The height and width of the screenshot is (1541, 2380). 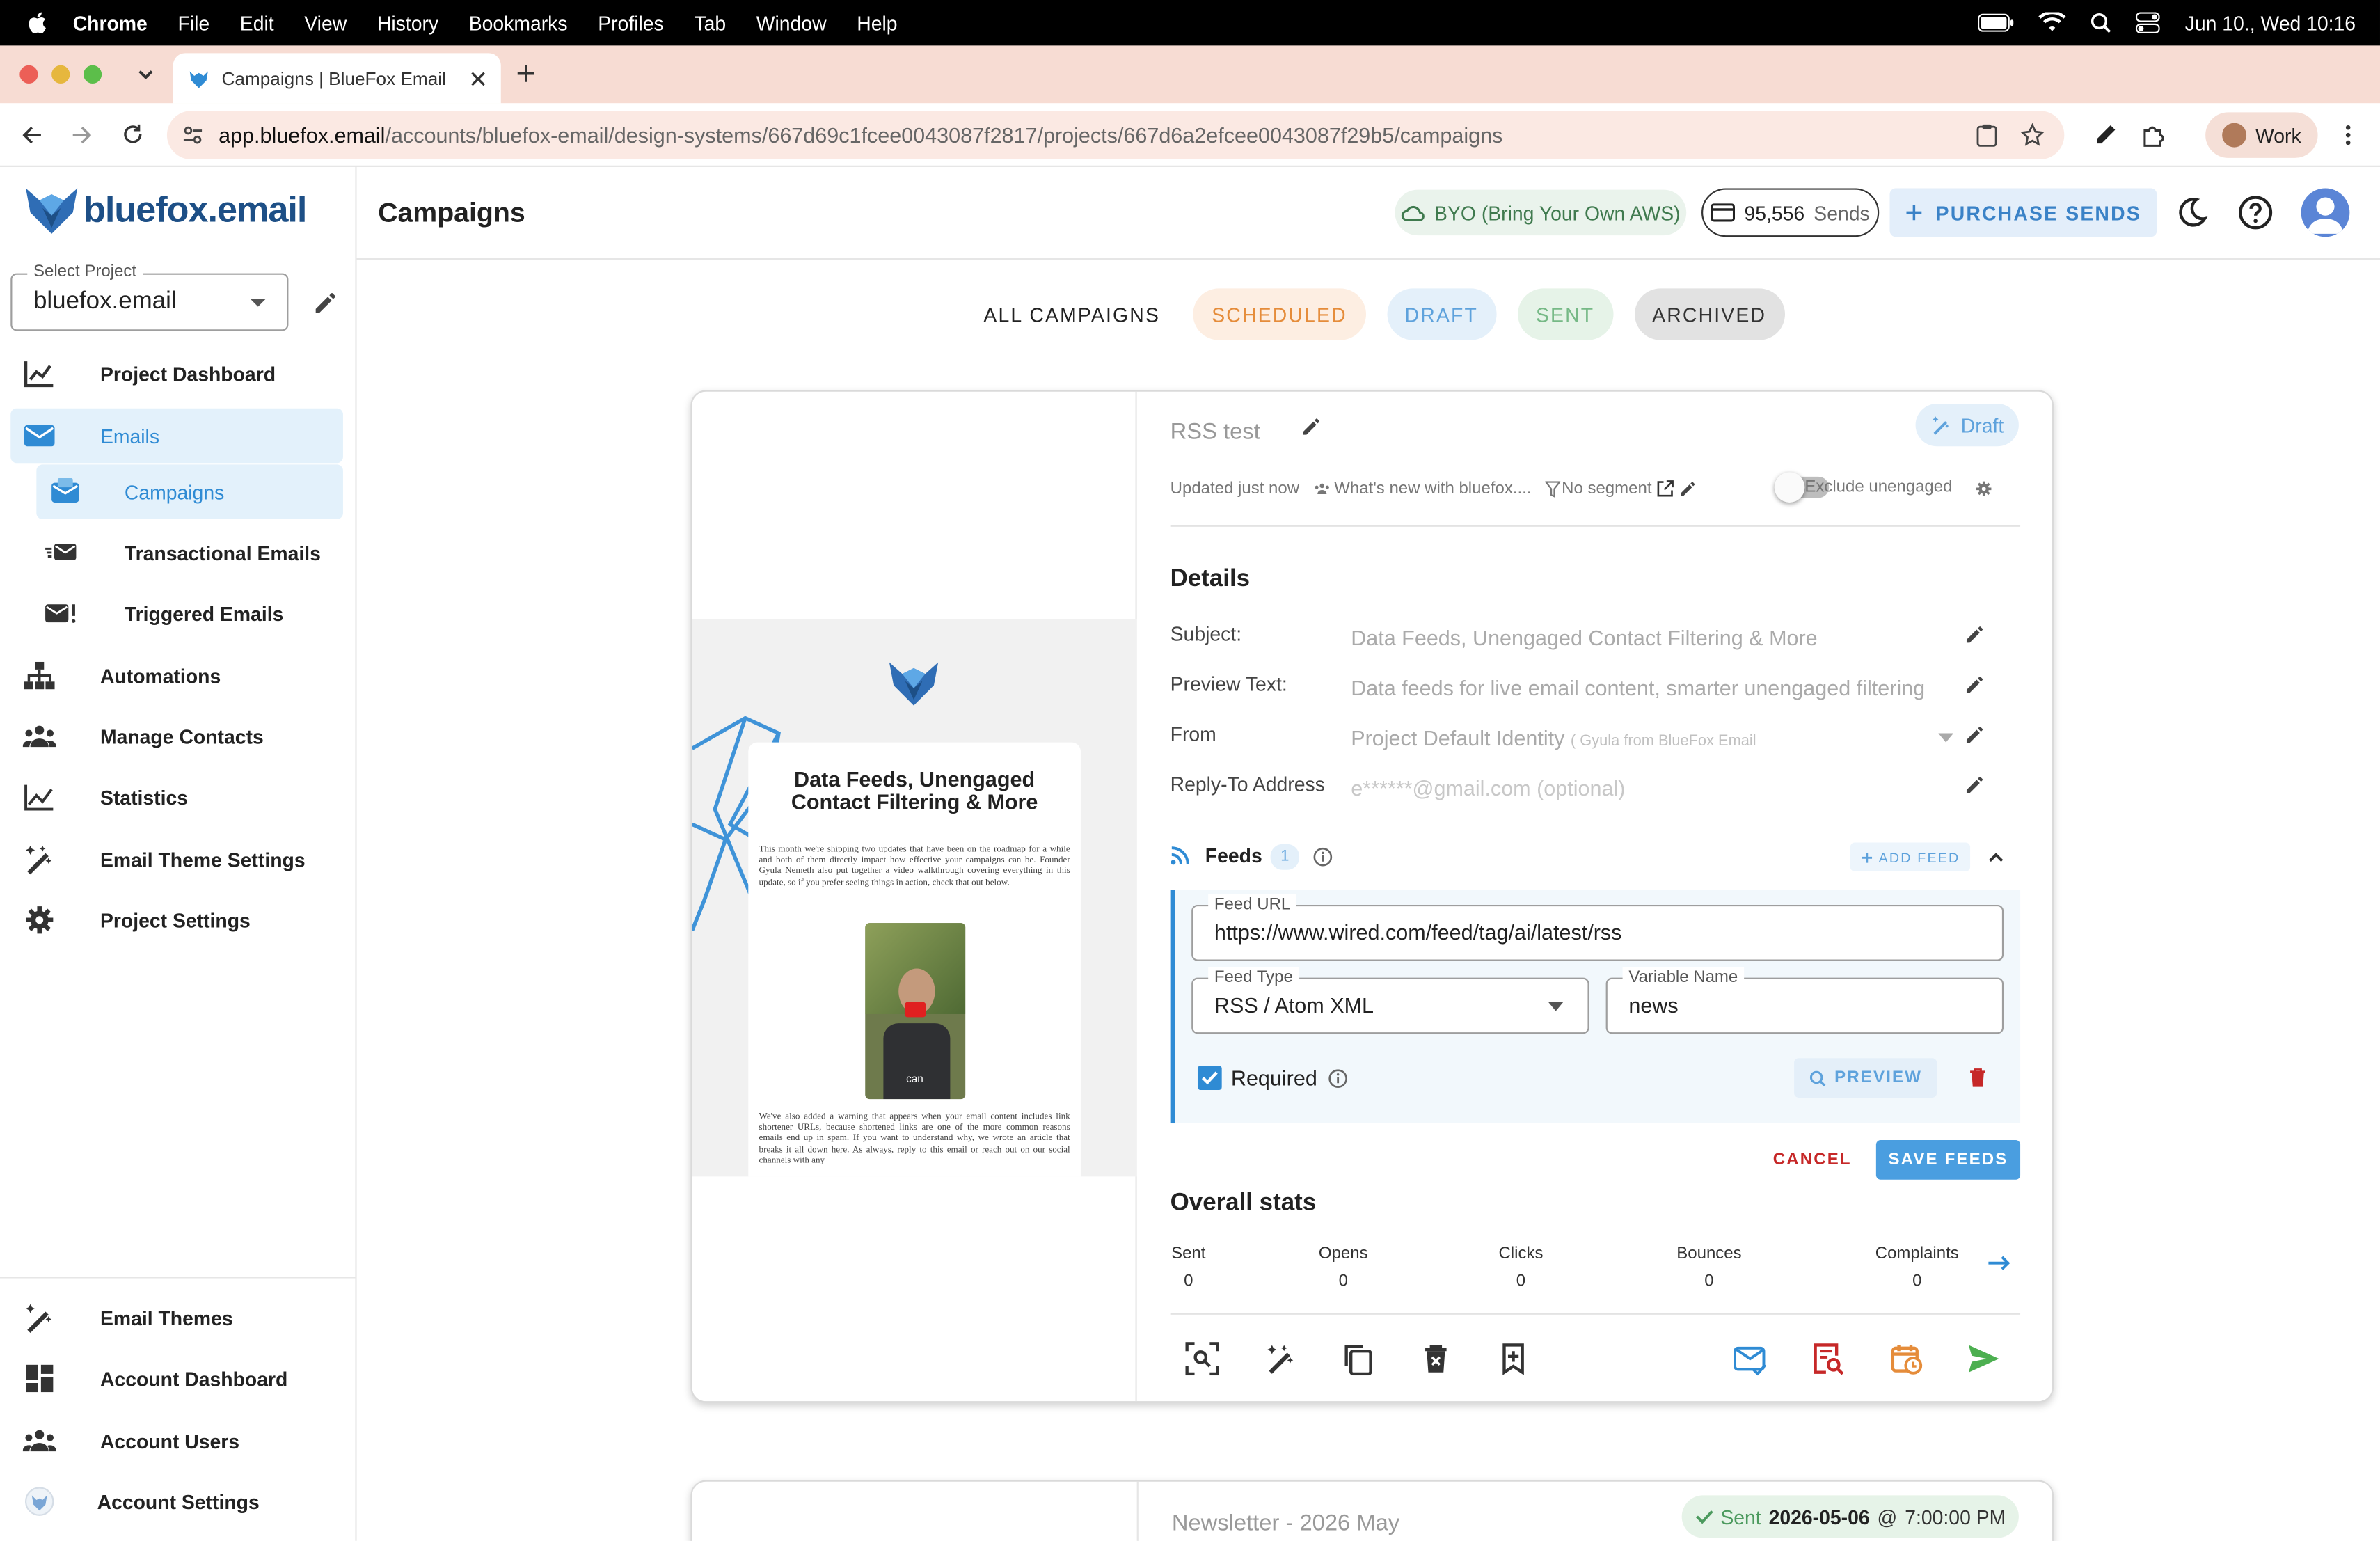 I want to click on control-center-icon, so click(x=2148, y=22).